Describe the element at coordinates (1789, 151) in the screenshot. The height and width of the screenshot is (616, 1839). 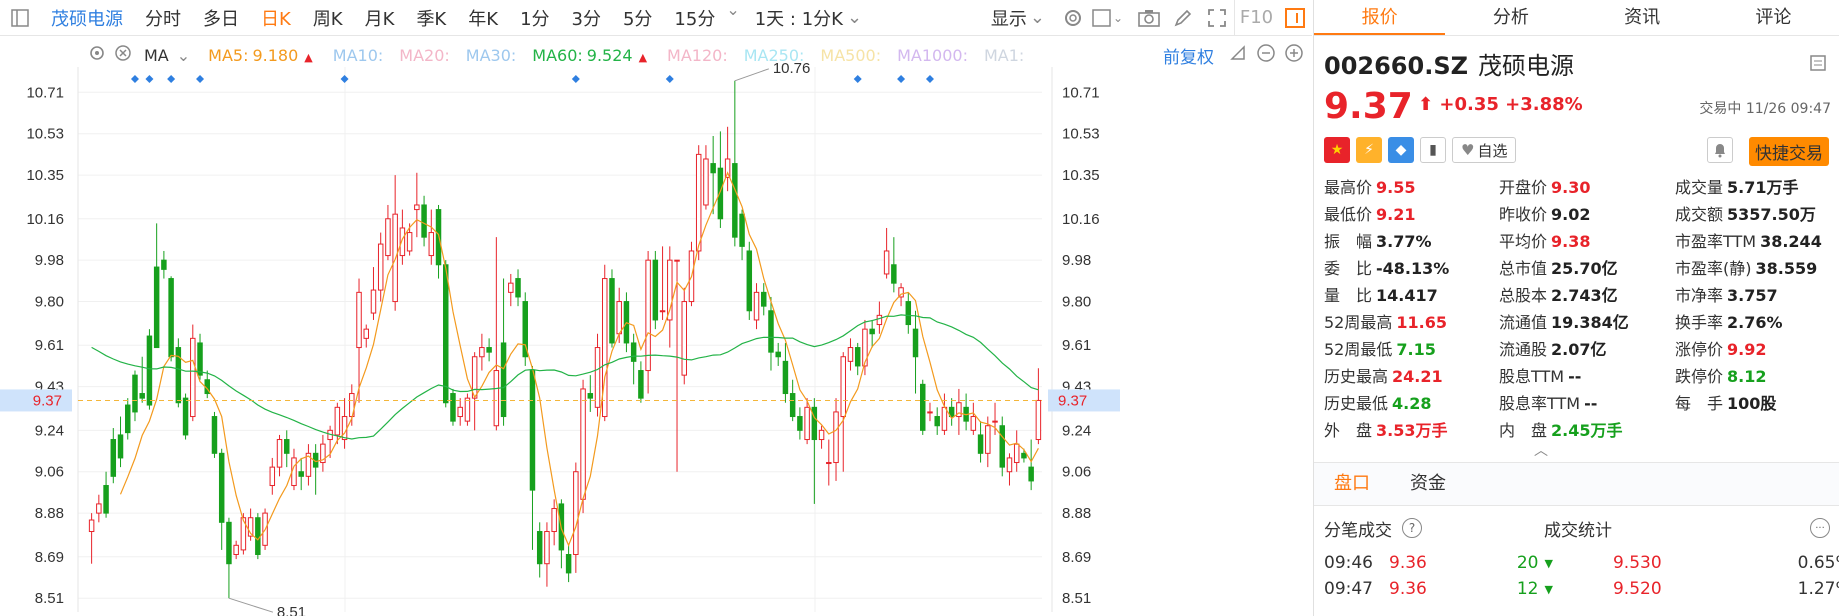
I see `quick-trade-button: 快捷交易` at that location.